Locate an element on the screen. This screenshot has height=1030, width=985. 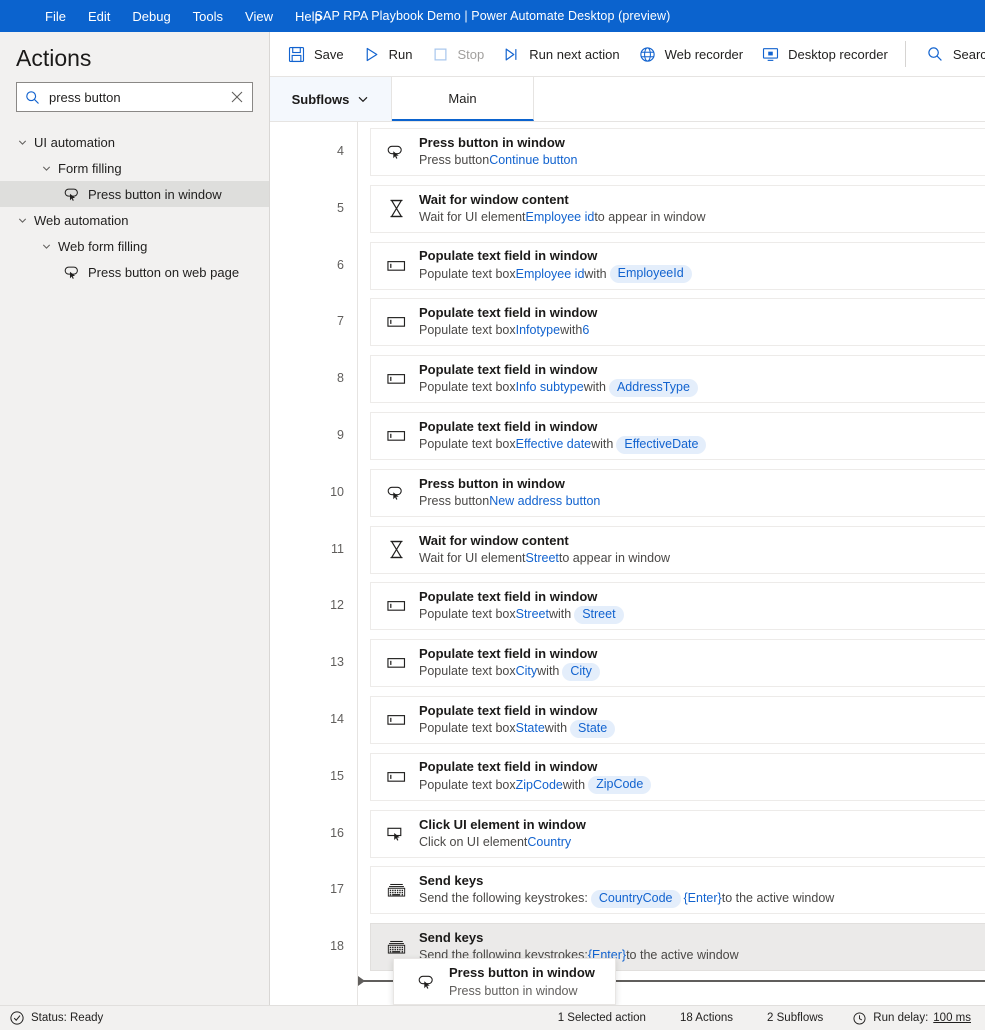
sidebar-item-press-button-in-window: Press button in window is located at coordinates (134, 194).